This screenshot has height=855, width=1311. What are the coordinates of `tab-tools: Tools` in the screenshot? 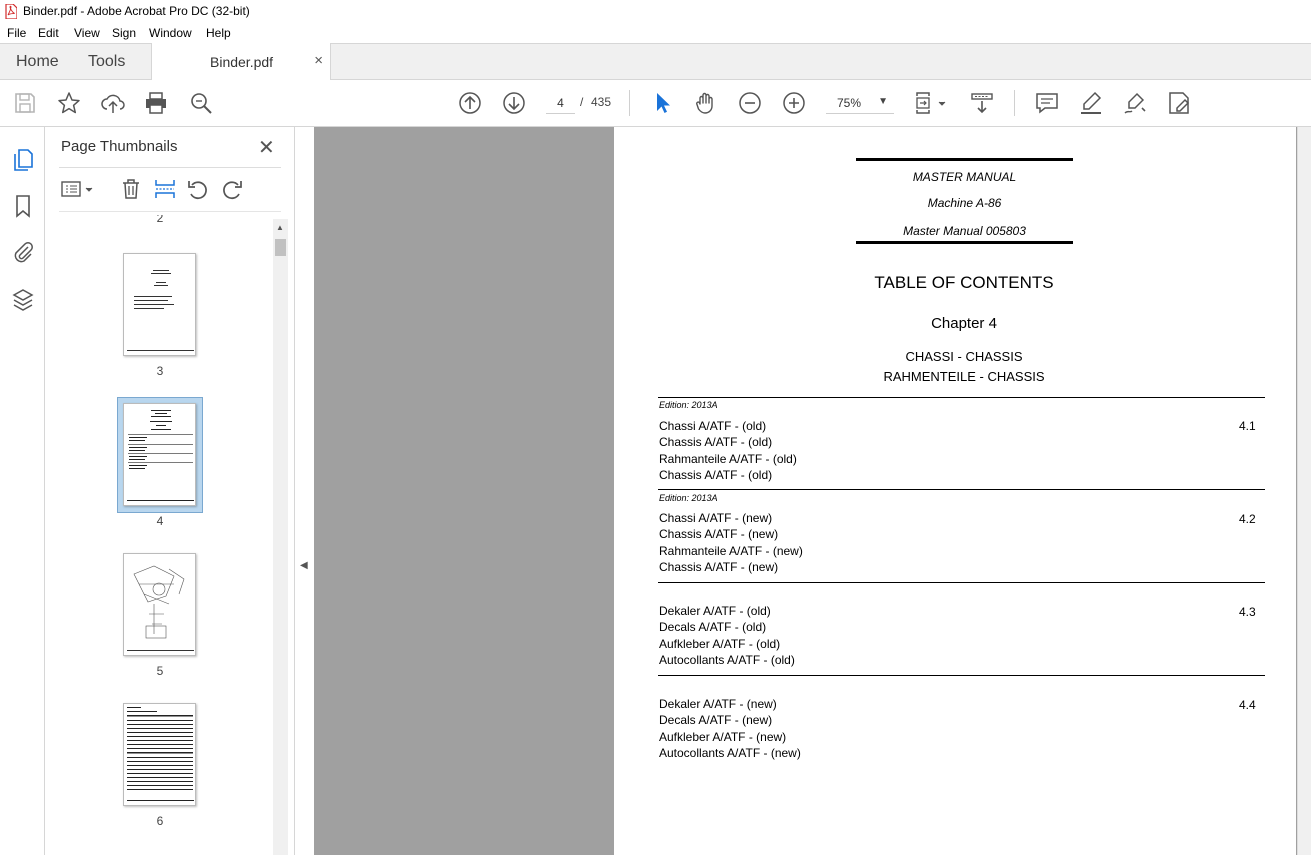 It's located at (106, 62).